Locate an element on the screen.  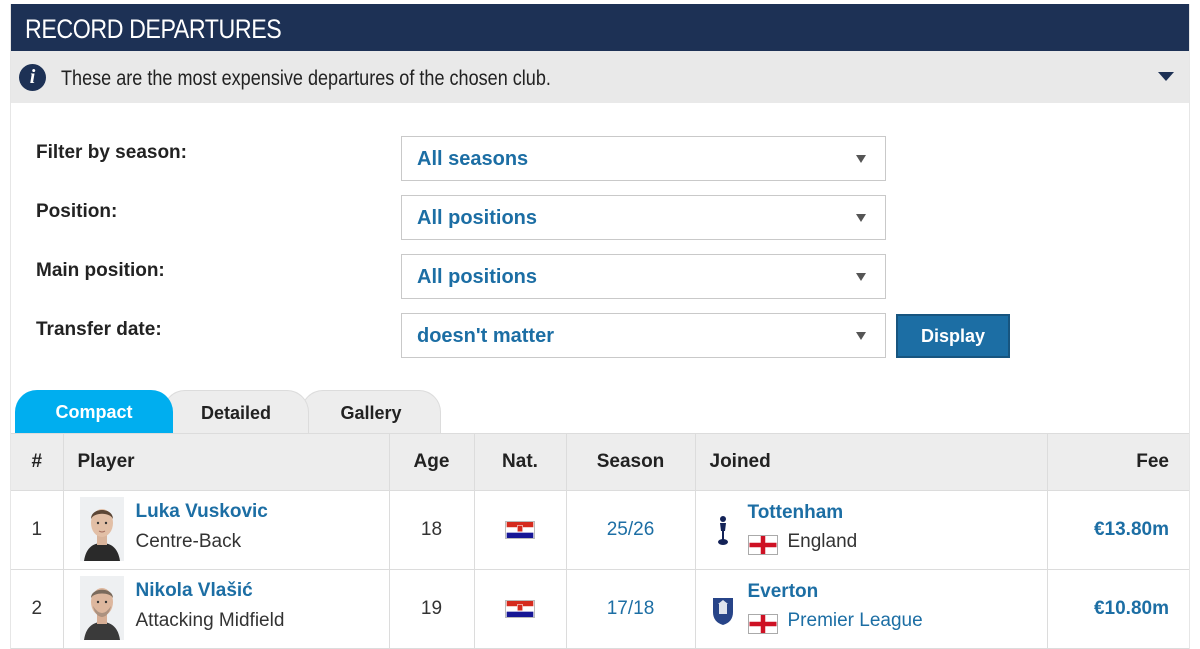
player-position: Attacking Midfield is located at coordinates (210, 620).